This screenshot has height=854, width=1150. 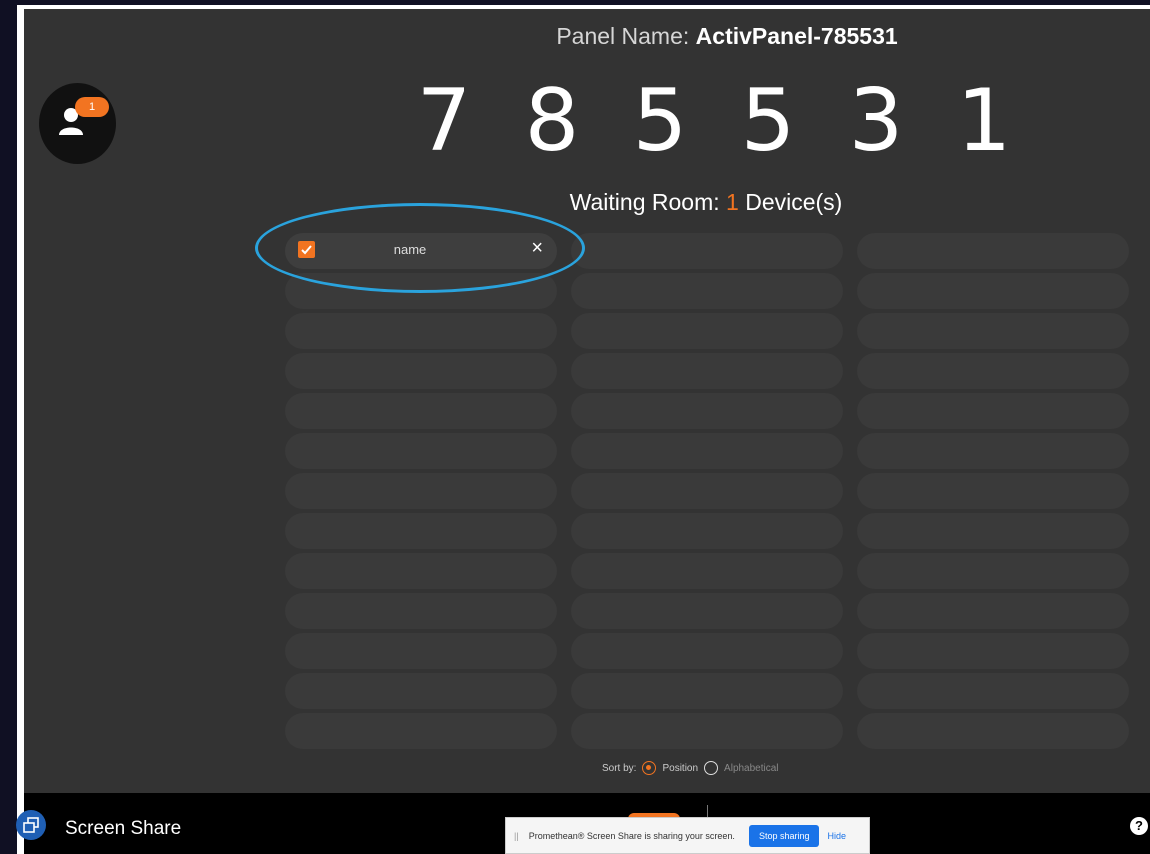 I want to click on screen-share-icon, so click(x=31, y=825).